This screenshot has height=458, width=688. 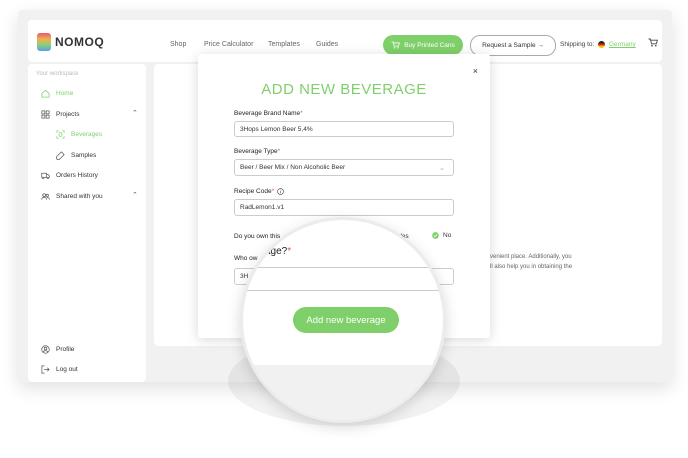 What do you see at coordinates (228, 44) in the screenshot?
I see `nav-price-calculator: Price Calculator` at bounding box center [228, 44].